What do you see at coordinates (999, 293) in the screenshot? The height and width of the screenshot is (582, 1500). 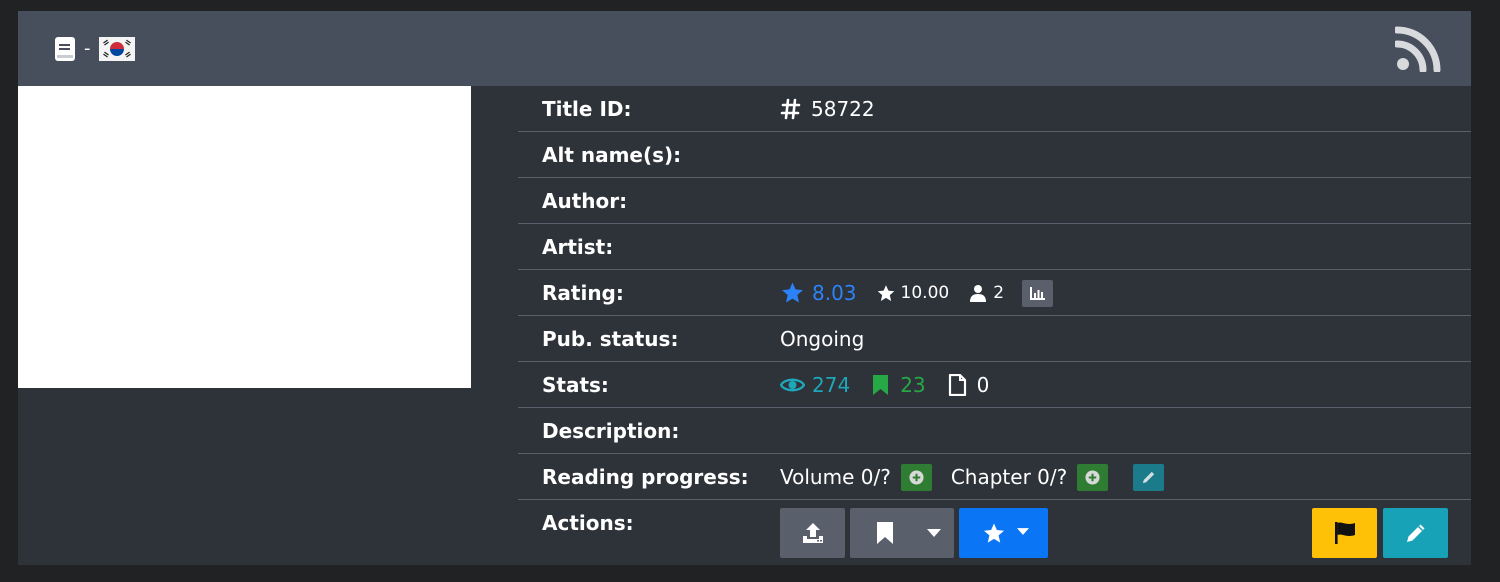 I see `rating-user-count: 2` at bounding box center [999, 293].